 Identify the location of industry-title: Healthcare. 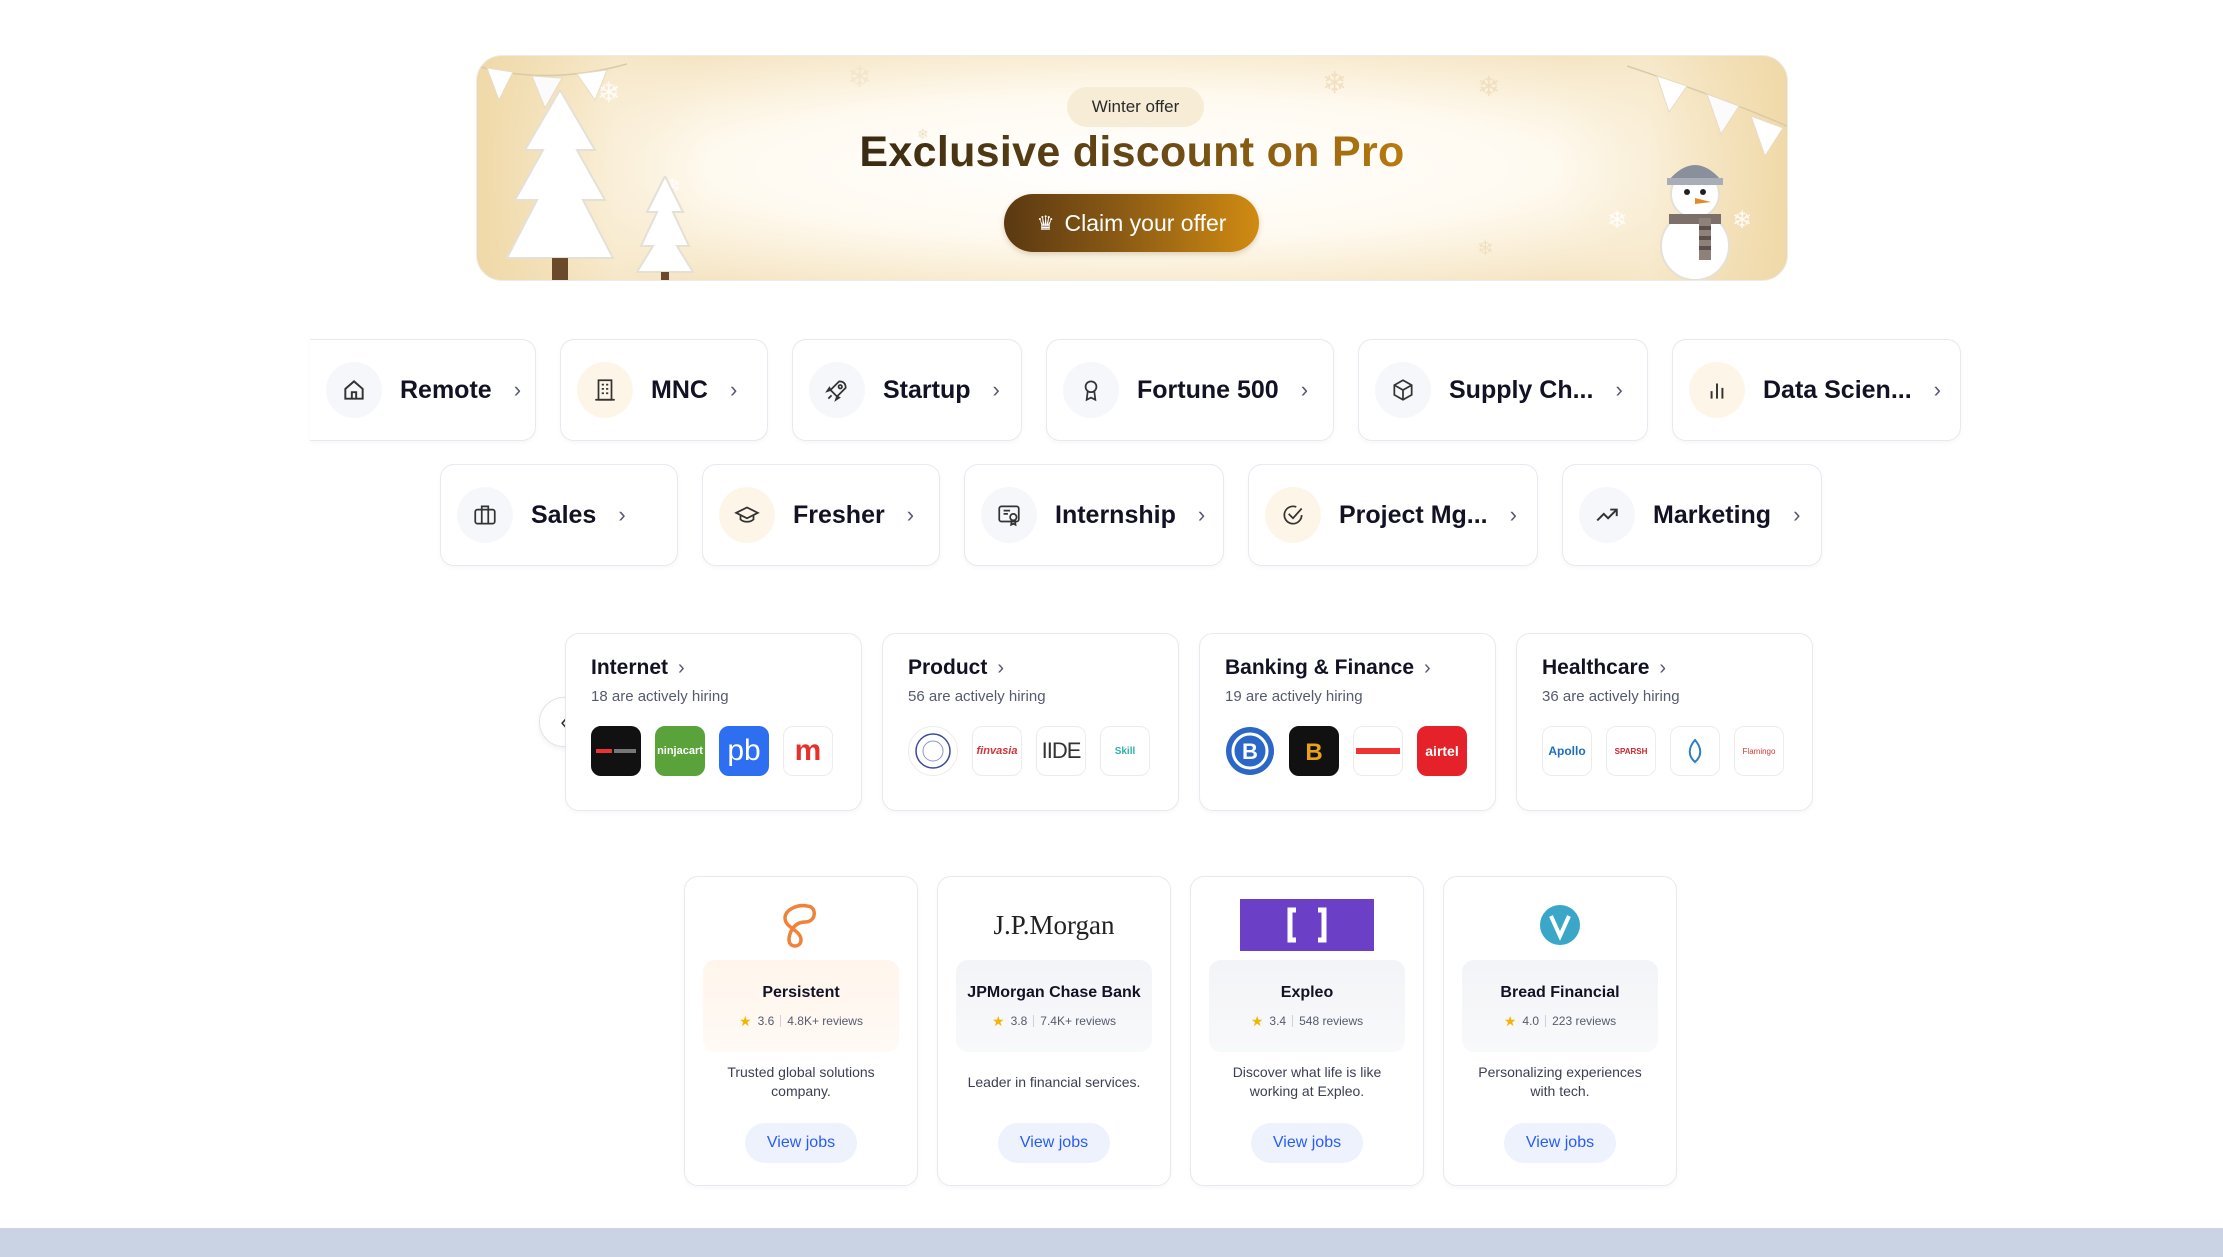
(1596, 667).